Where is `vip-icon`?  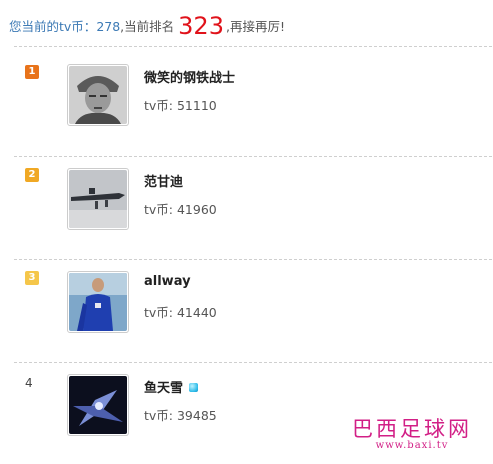 vip-icon is located at coordinates (194, 387).